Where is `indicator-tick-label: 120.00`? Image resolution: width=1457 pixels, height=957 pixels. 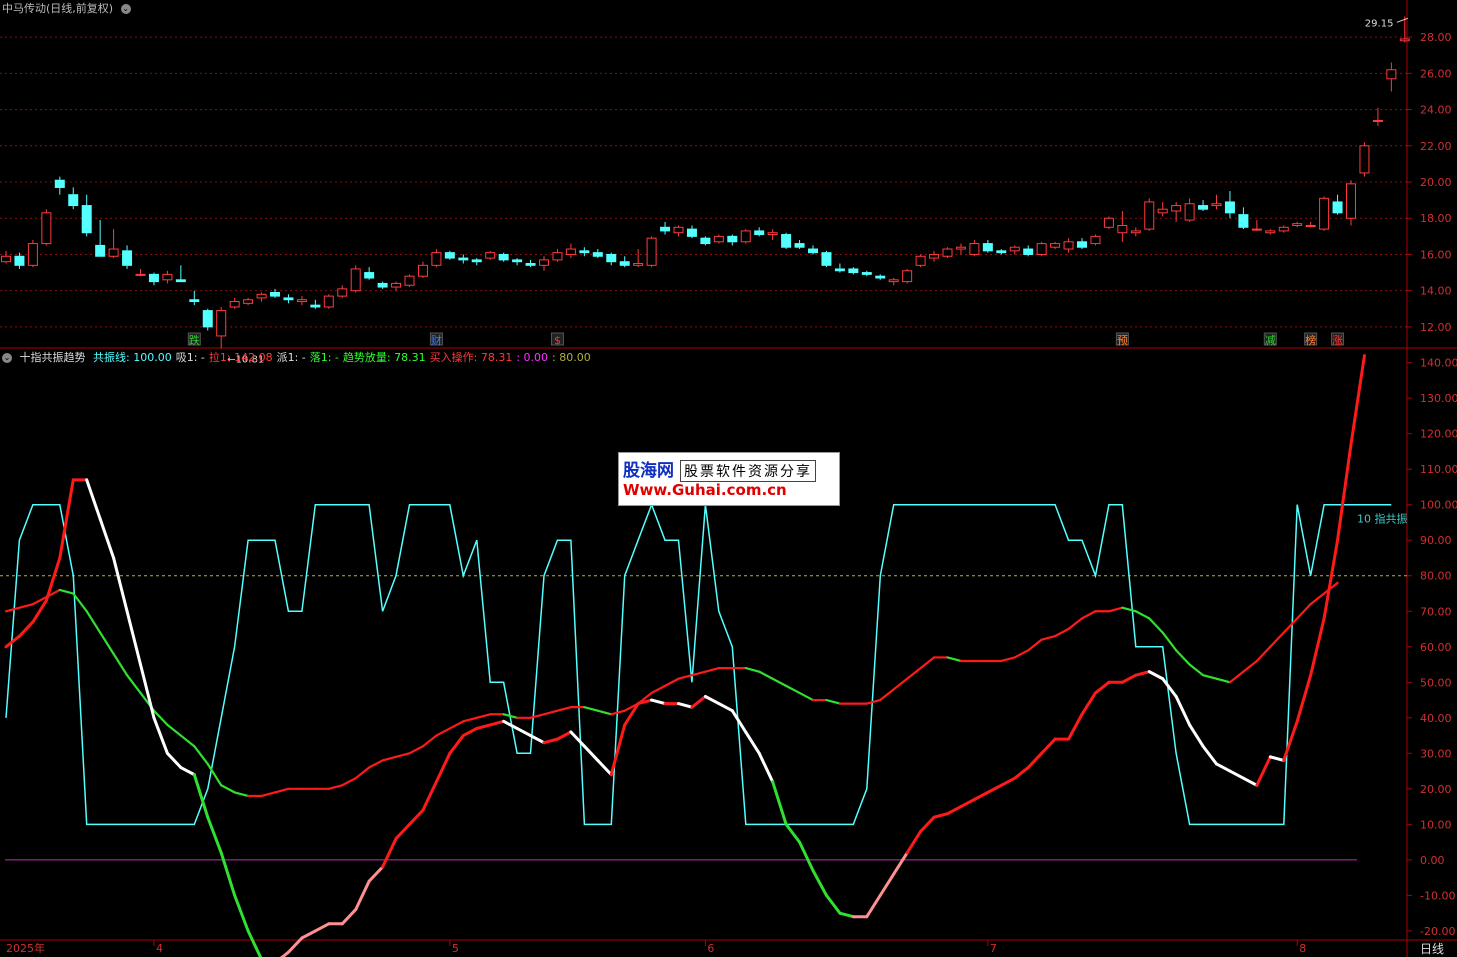 indicator-tick-label: 120.00 is located at coordinates (1438, 434).